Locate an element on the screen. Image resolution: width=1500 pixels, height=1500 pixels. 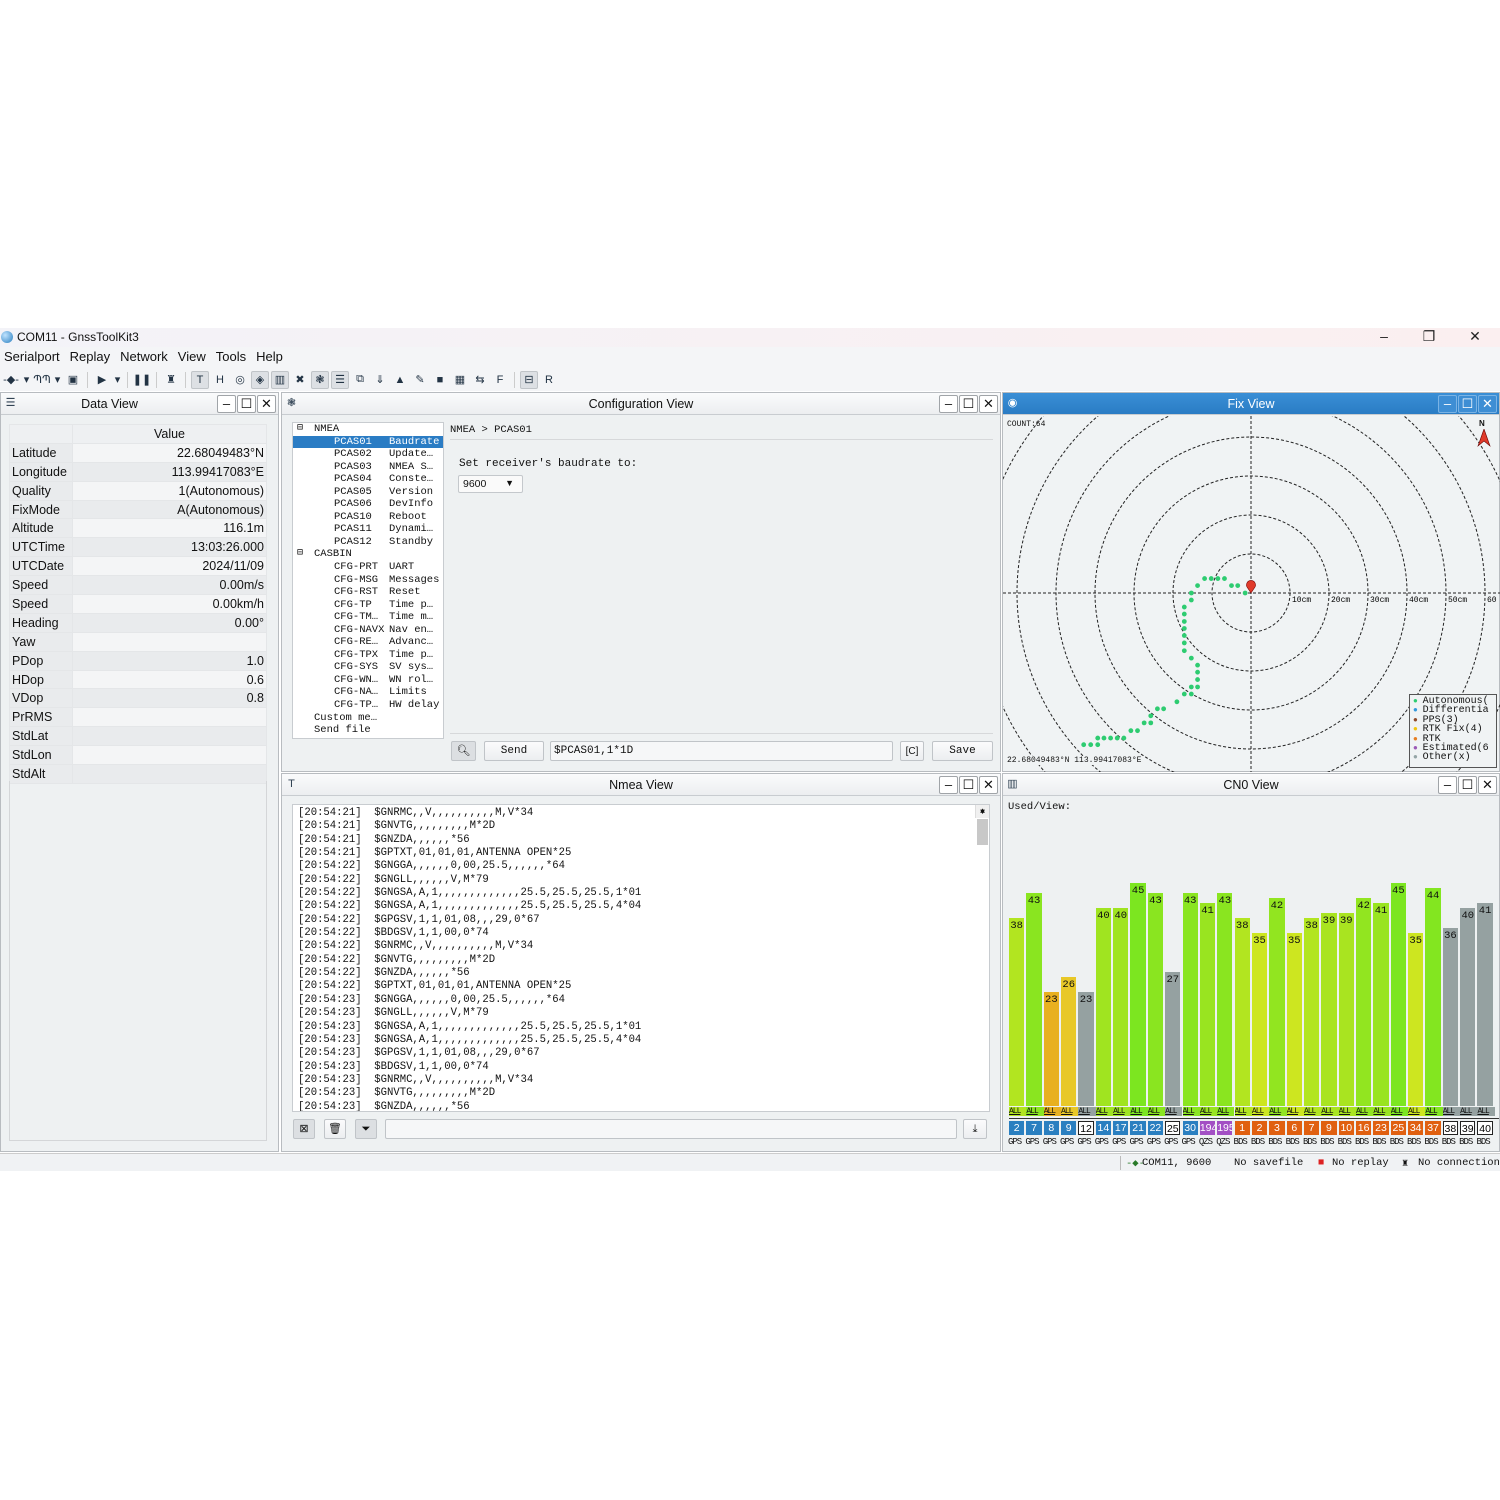
menu-replay: Replay is located at coordinates (90, 356).